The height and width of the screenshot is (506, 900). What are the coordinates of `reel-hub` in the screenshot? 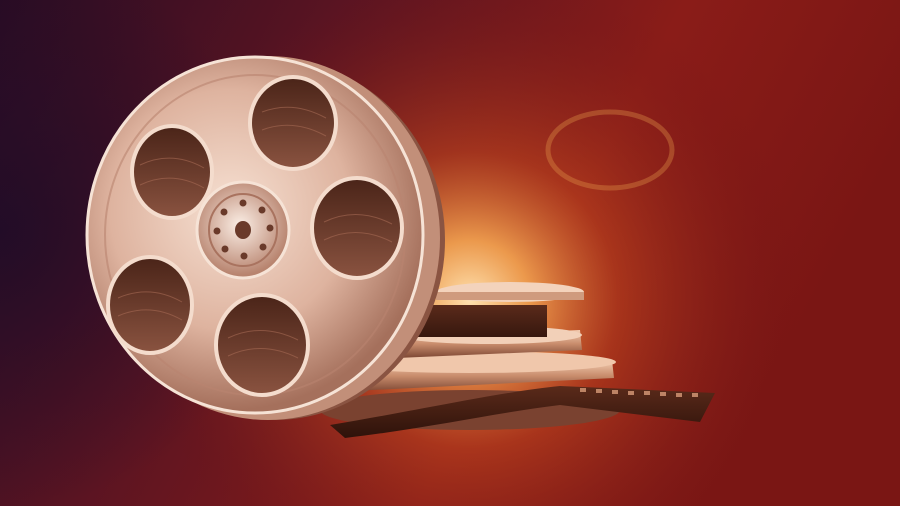 It's located at (243, 230).